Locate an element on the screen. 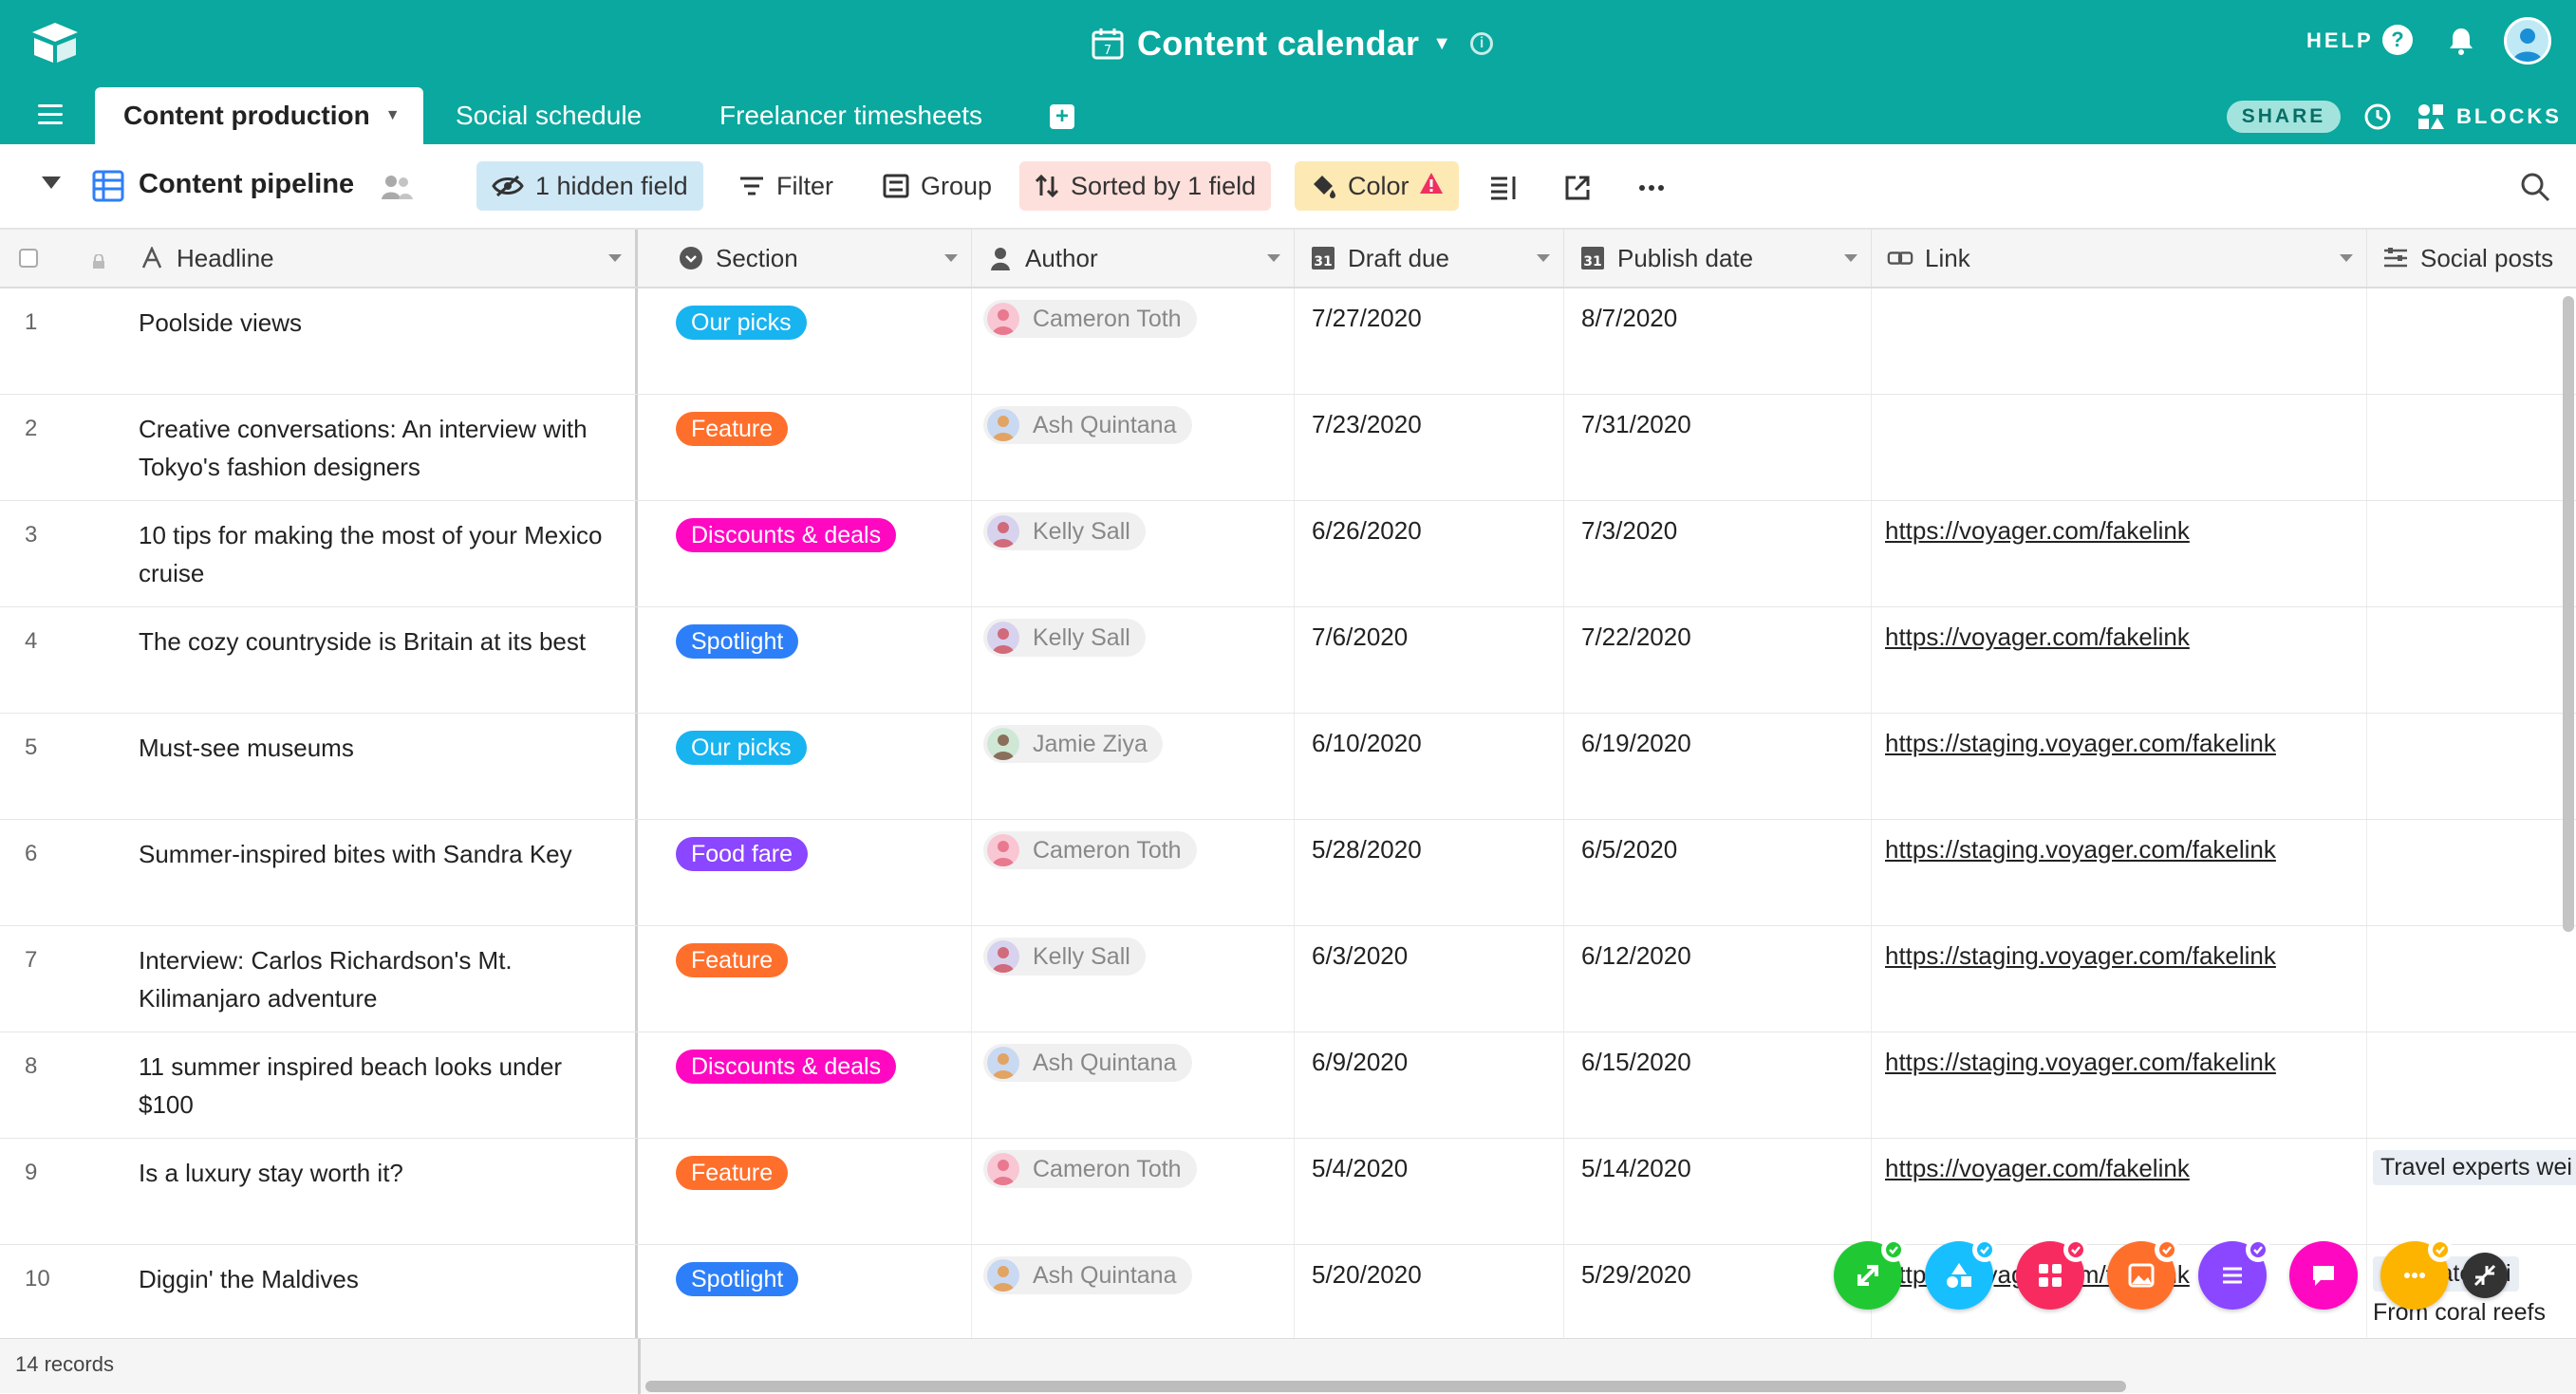 The image size is (2576, 1394). collapse-sidebar-icon is located at coordinates (52, 183).